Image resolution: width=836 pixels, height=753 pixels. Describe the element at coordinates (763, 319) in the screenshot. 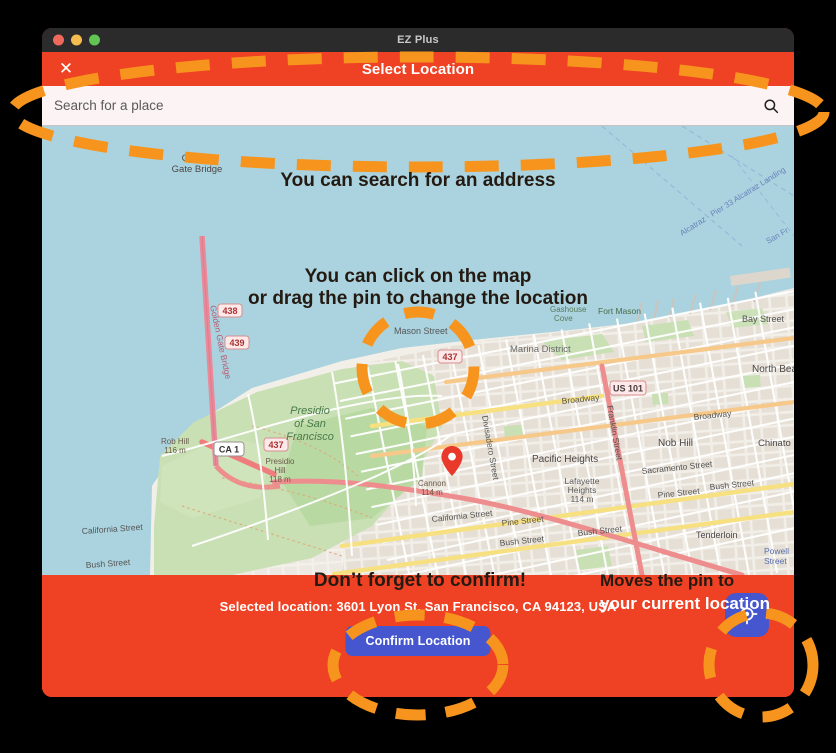

I see `svg-text: Bay Street` at that location.